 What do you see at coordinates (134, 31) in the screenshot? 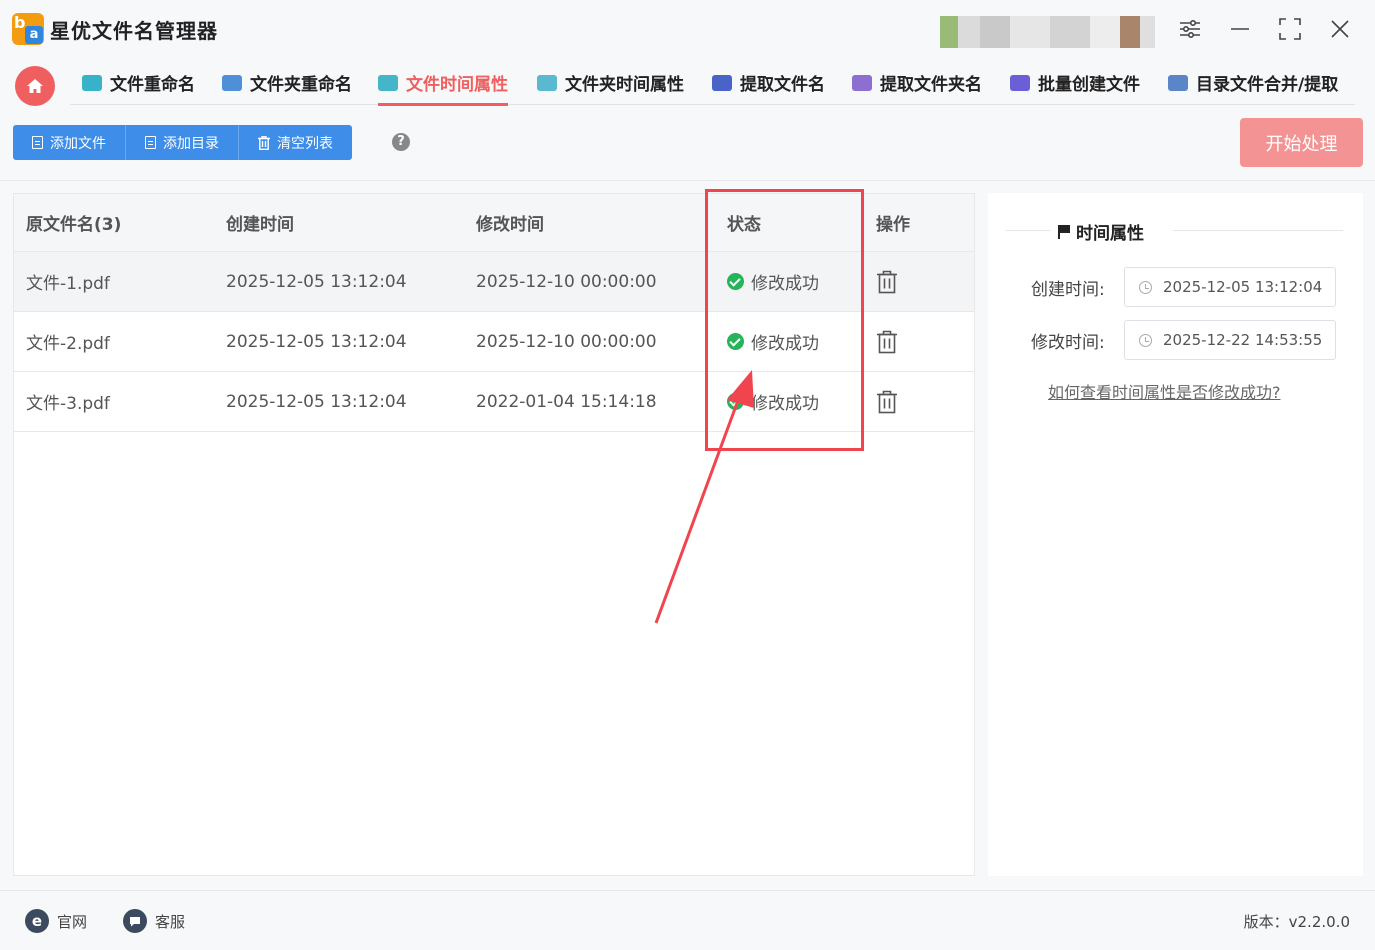
I see `app-title: 星优文件名管理器` at bounding box center [134, 31].